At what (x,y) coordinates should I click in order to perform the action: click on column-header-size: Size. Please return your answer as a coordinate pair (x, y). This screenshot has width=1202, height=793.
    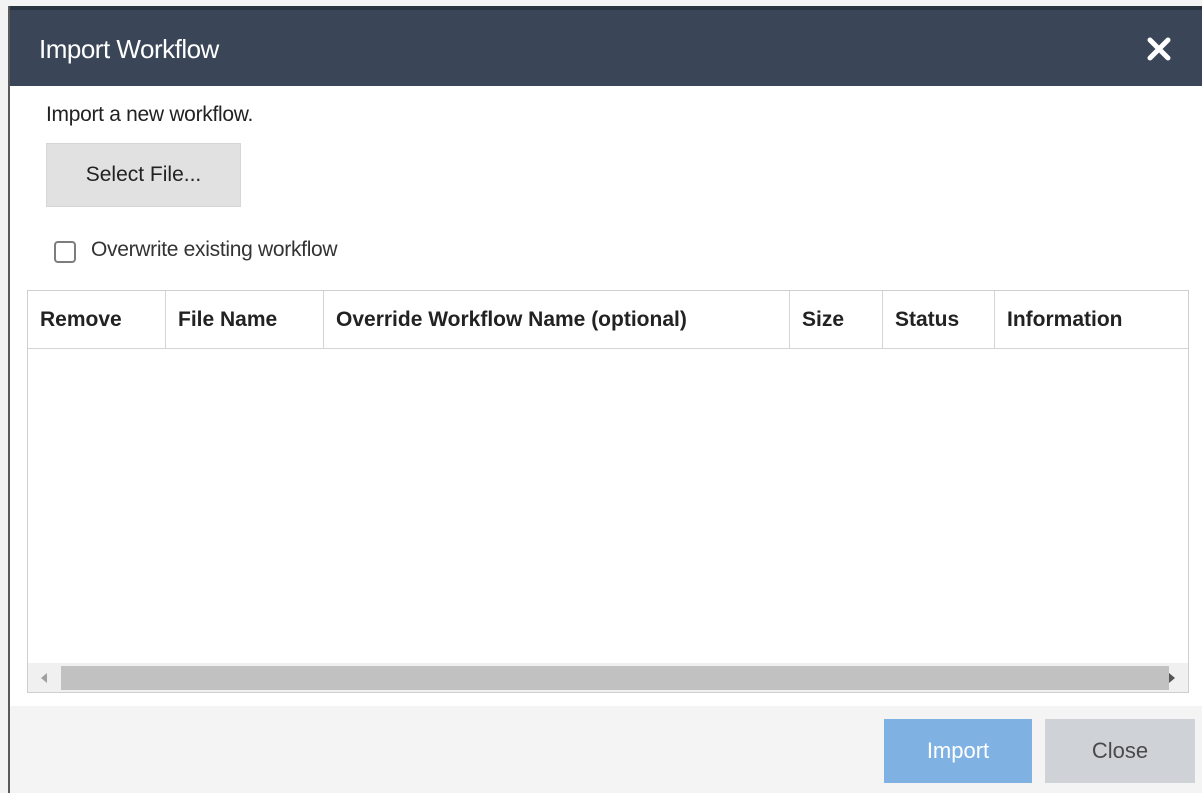
    Looking at the image, I should click on (836, 320).